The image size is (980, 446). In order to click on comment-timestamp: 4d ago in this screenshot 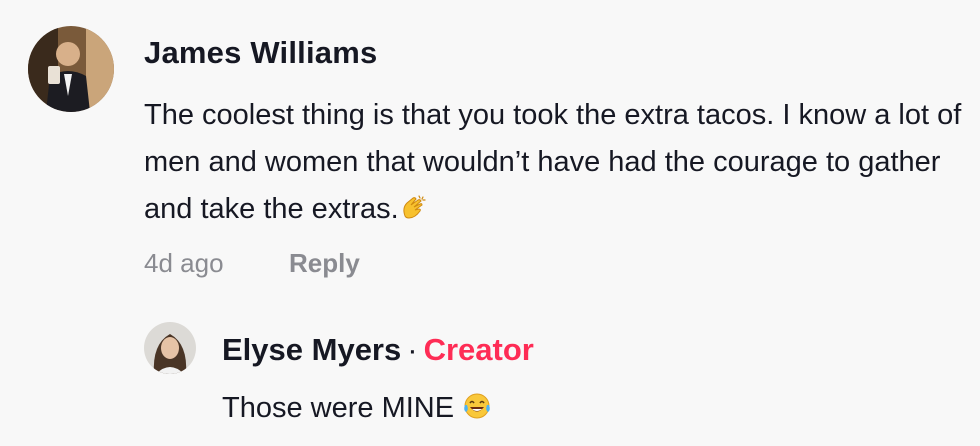, I will do `click(184, 263)`.